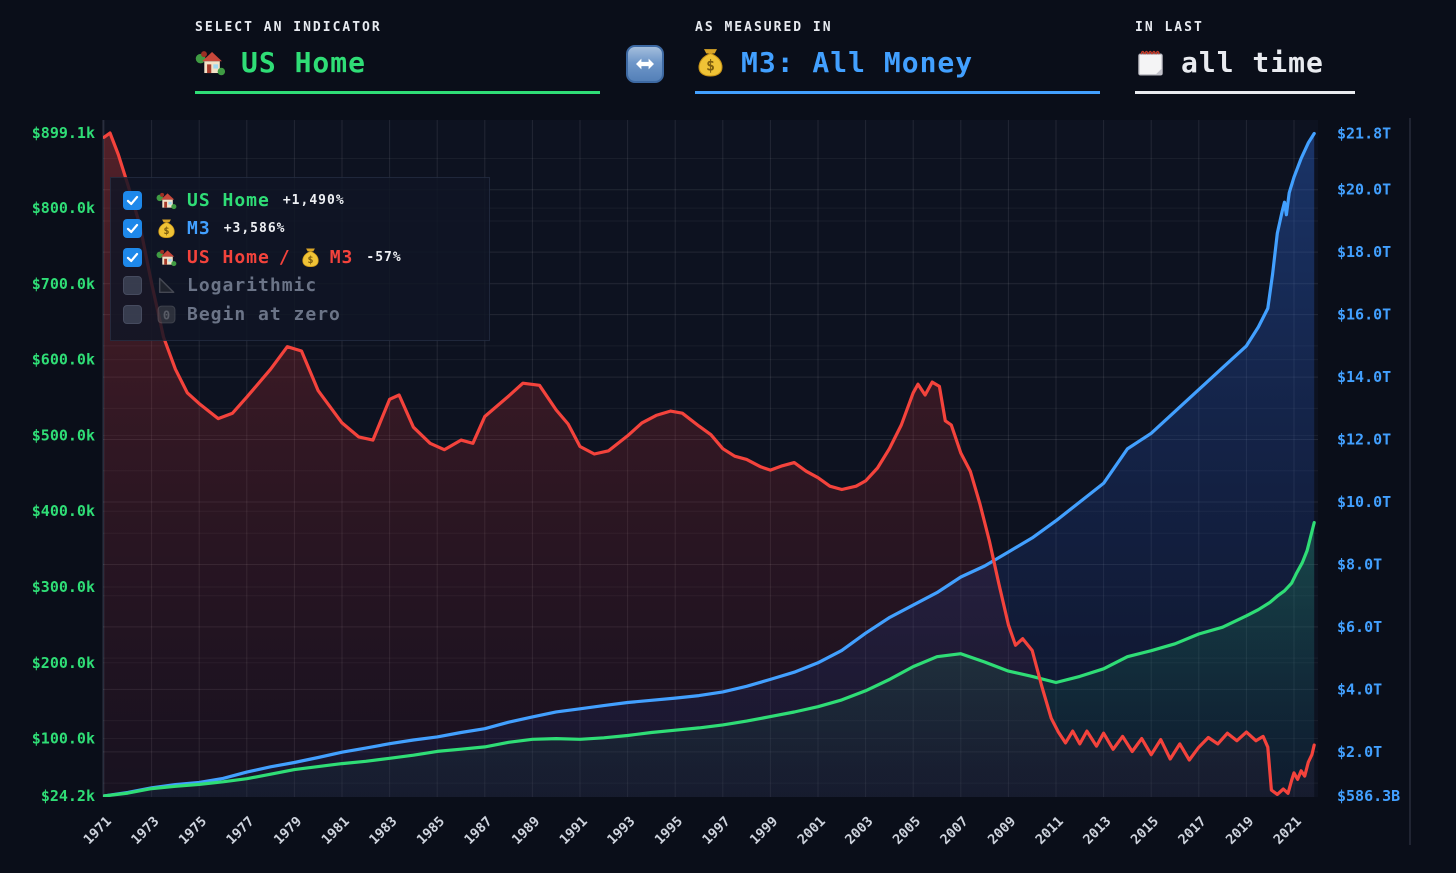 Image resolution: width=1456 pixels, height=873 pixels. Describe the element at coordinates (1050, 831) in the screenshot. I see `x-axis-tick: 2011` at that location.